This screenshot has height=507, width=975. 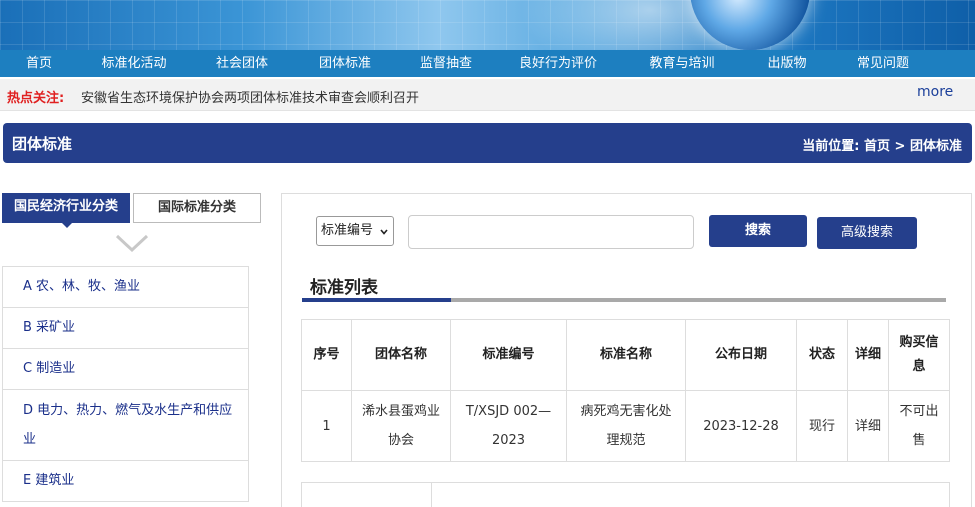 I want to click on header-status: 状态, so click(x=822, y=355).